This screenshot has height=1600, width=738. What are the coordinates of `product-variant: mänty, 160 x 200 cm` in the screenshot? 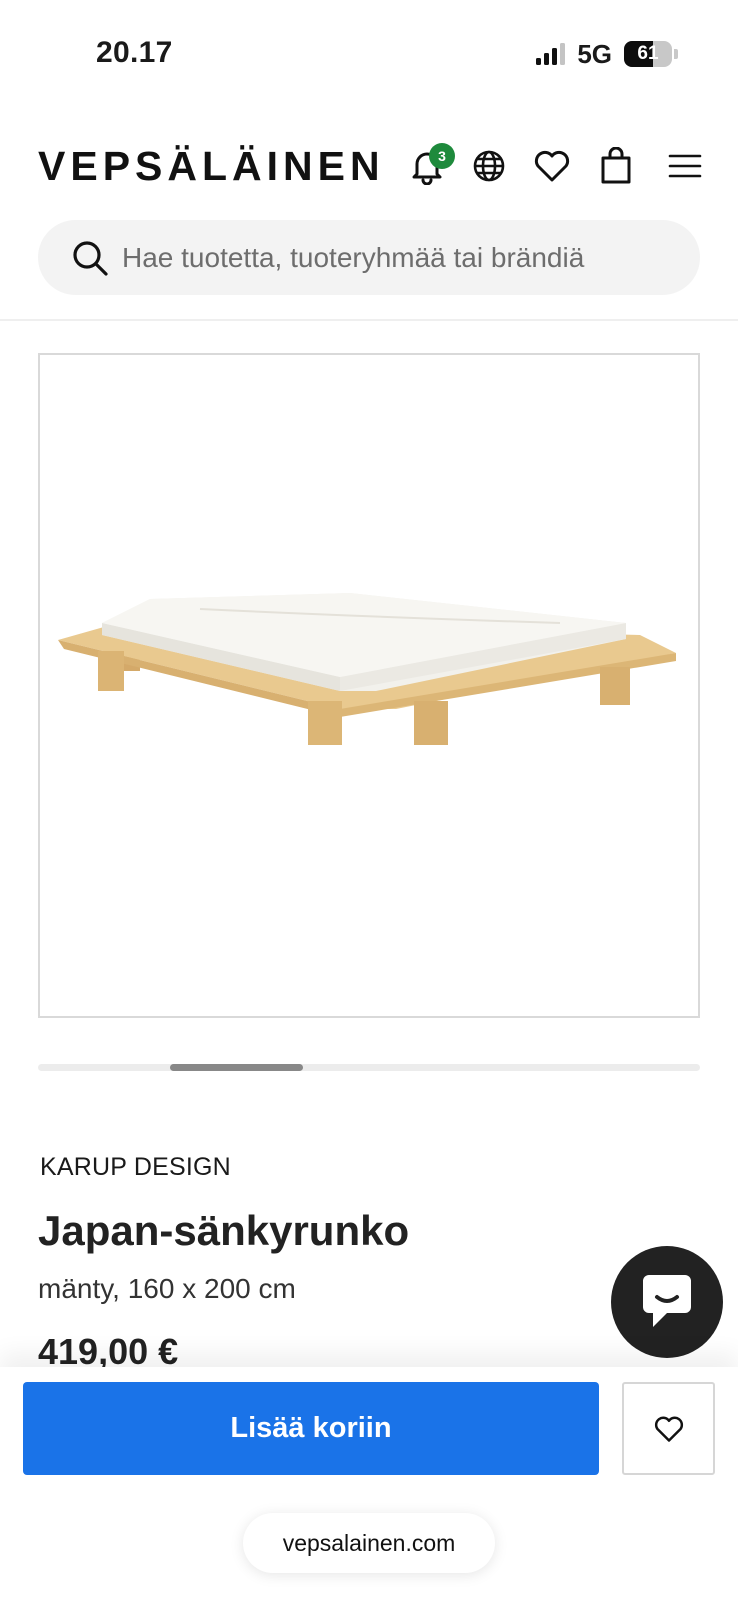 It's located at (167, 1288).